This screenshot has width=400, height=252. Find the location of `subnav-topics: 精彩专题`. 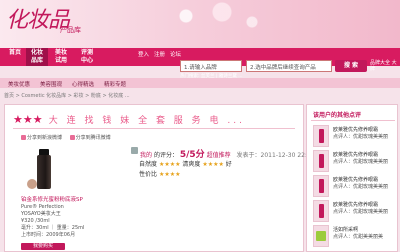

subnav-topics: 精彩专题 is located at coordinates (115, 84).